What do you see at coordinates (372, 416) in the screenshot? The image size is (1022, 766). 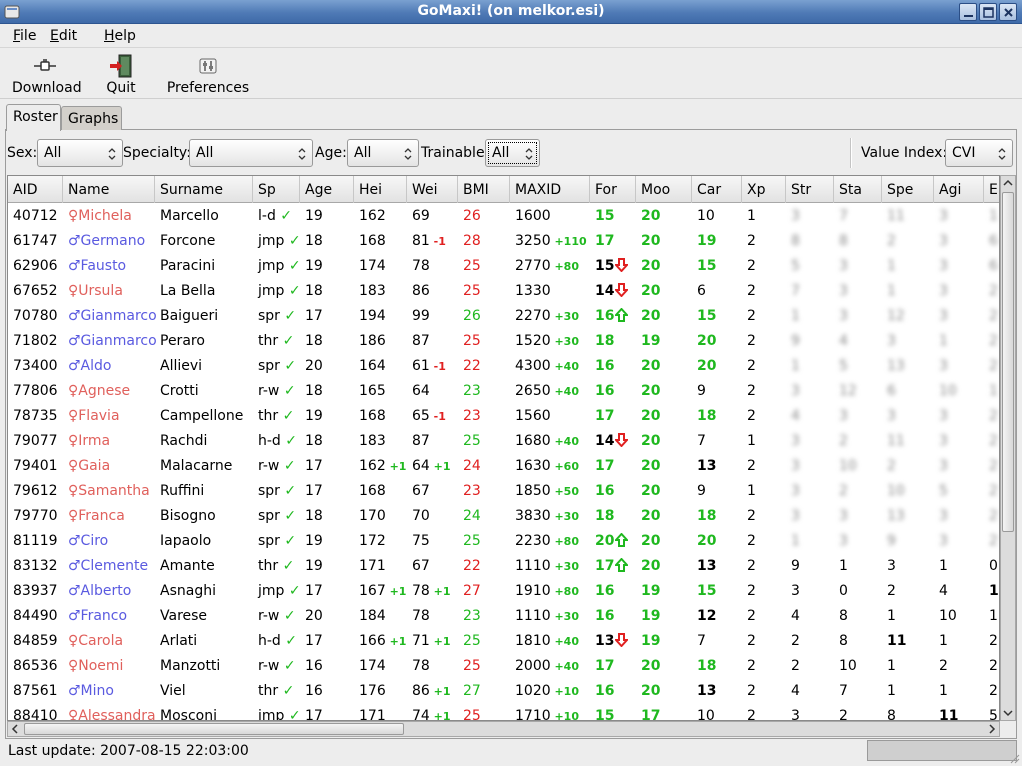 I see `cell-height: 168` at bounding box center [372, 416].